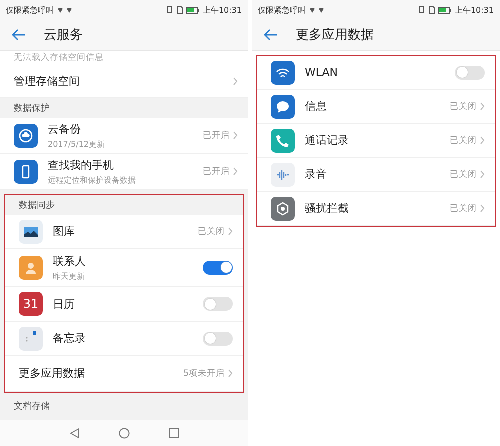 This screenshot has height=446, width=500. What do you see at coordinates (335, 35) in the screenshot?
I see `screen-title: 更多应用数据` at bounding box center [335, 35].